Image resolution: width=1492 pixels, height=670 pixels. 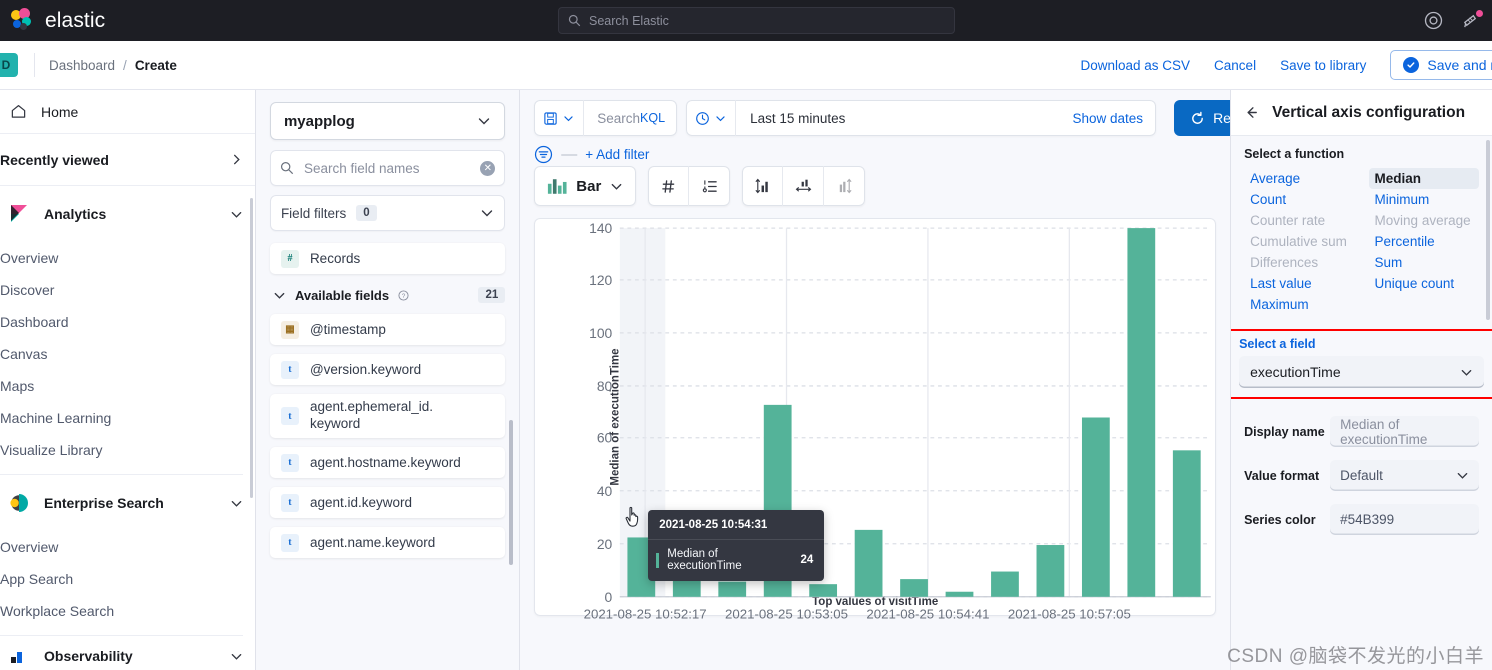 What do you see at coordinates (156, 65) in the screenshot?
I see `breadcrumb-create: Create` at bounding box center [156, 65].